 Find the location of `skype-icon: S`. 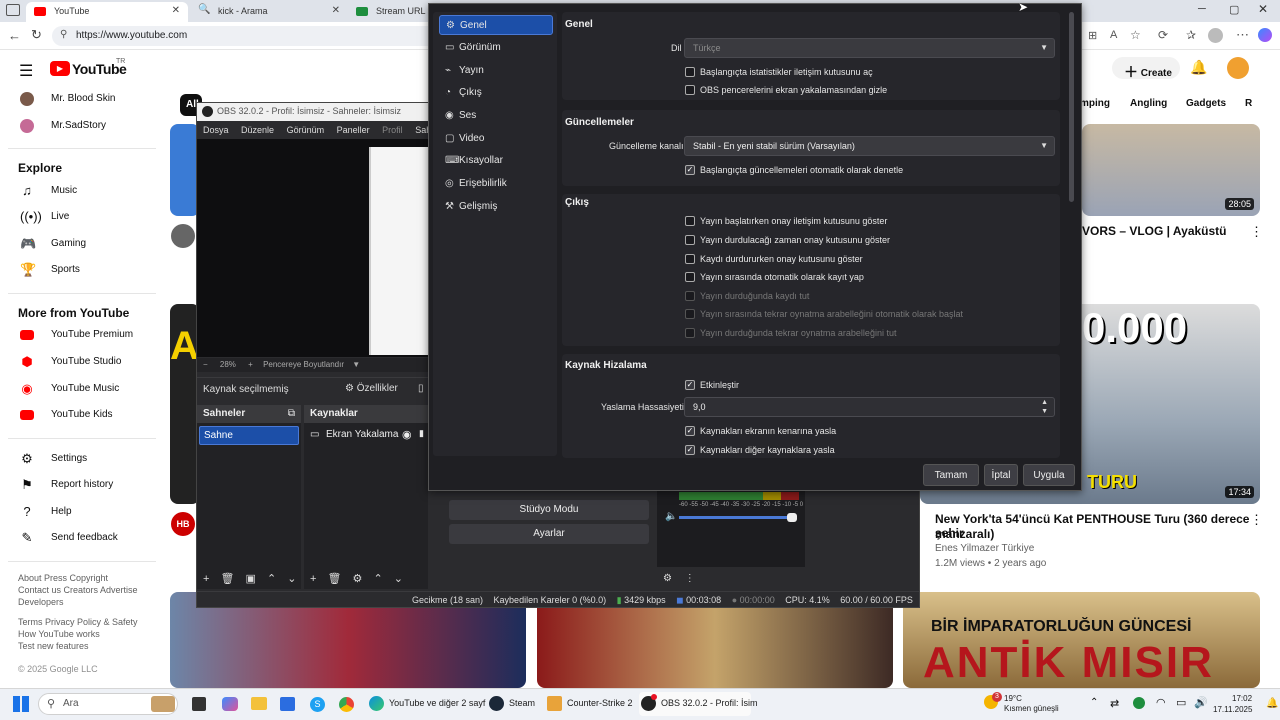

skype-icon: S is located at coordinates (317, 704).